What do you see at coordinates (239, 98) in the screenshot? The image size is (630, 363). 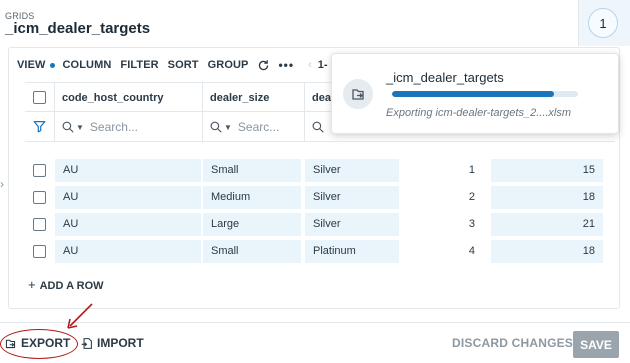 I see `column-header-dealer-size: dealer_size` at bounding box center [239, 98].